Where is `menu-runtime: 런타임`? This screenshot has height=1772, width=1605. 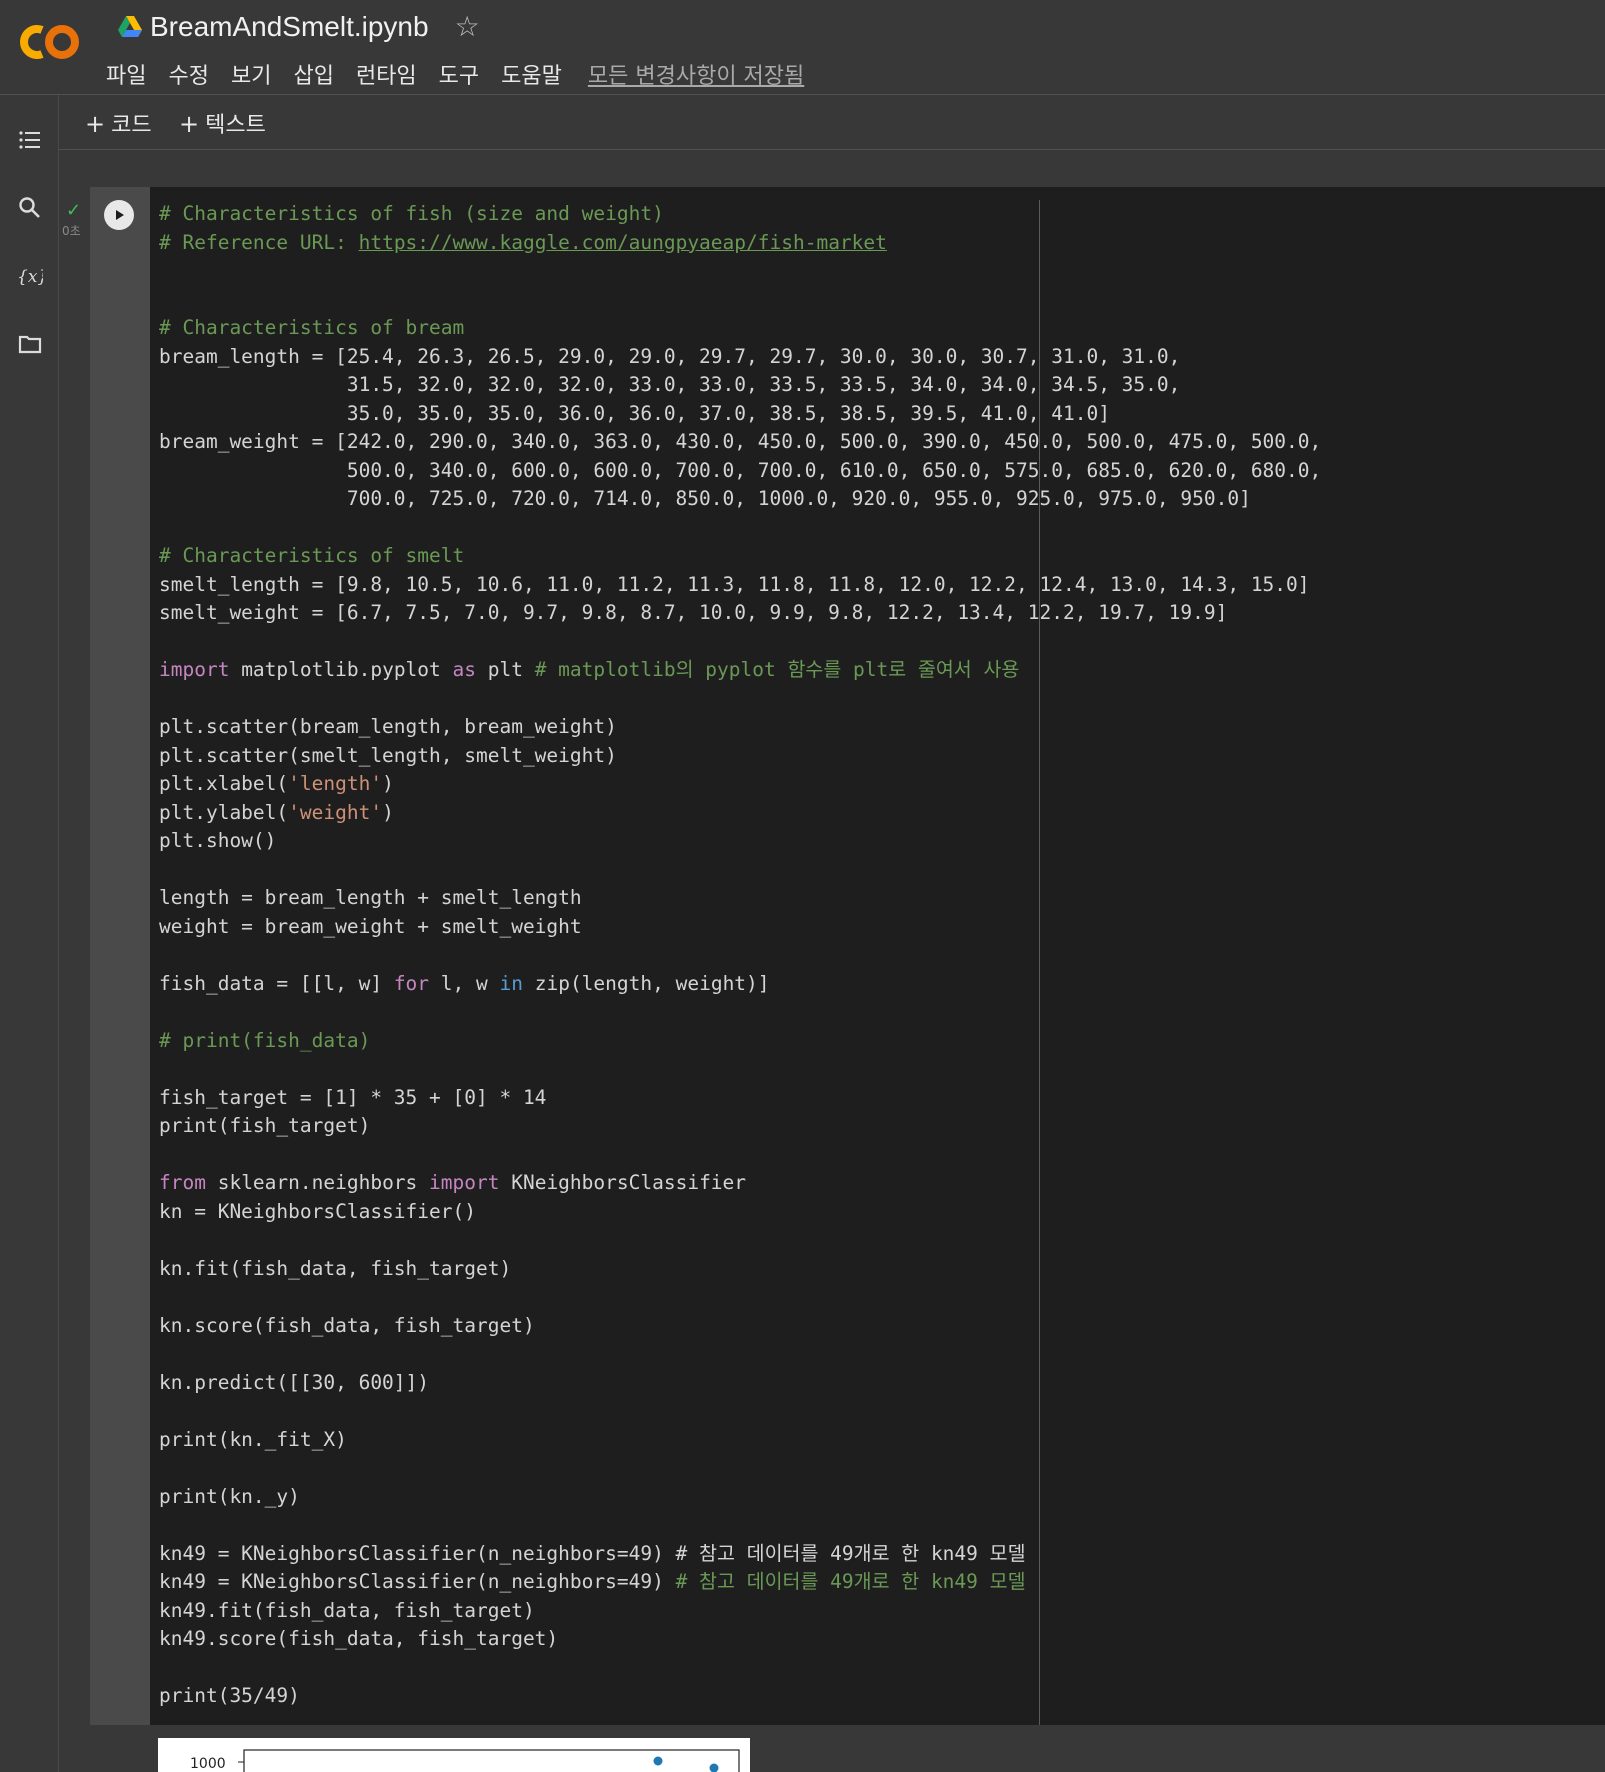 menu-runtime: 런타임 is located at coordinates (386, 74).